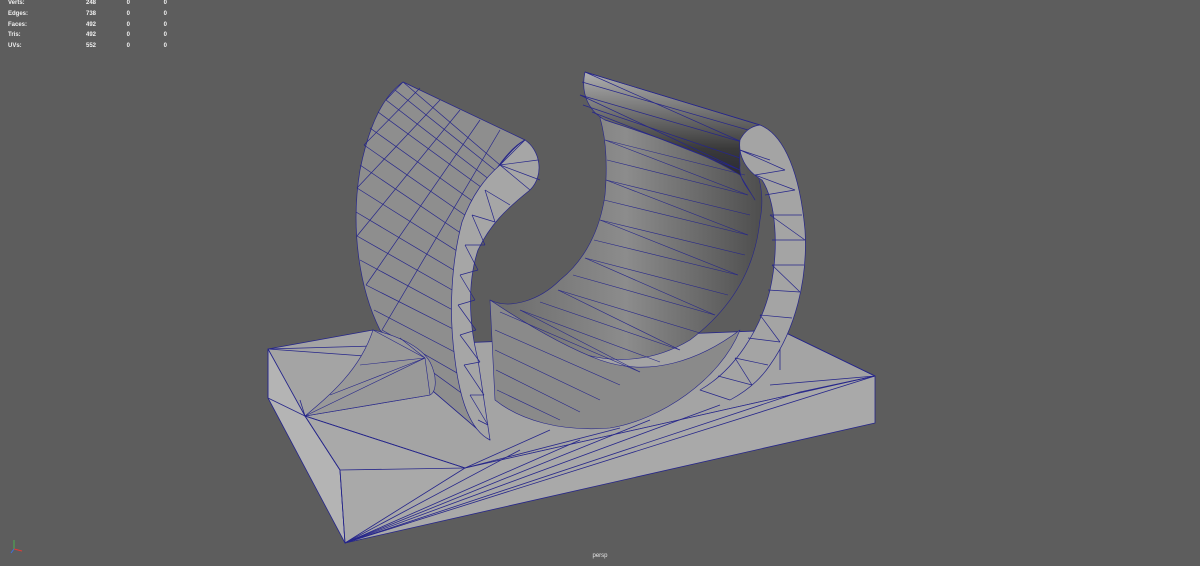 The image size is (1200, 566). What do you see at coordinates (14, 35) in the screenshot?
I see `hud-label: Tris:` at bounding box center [14, 35].